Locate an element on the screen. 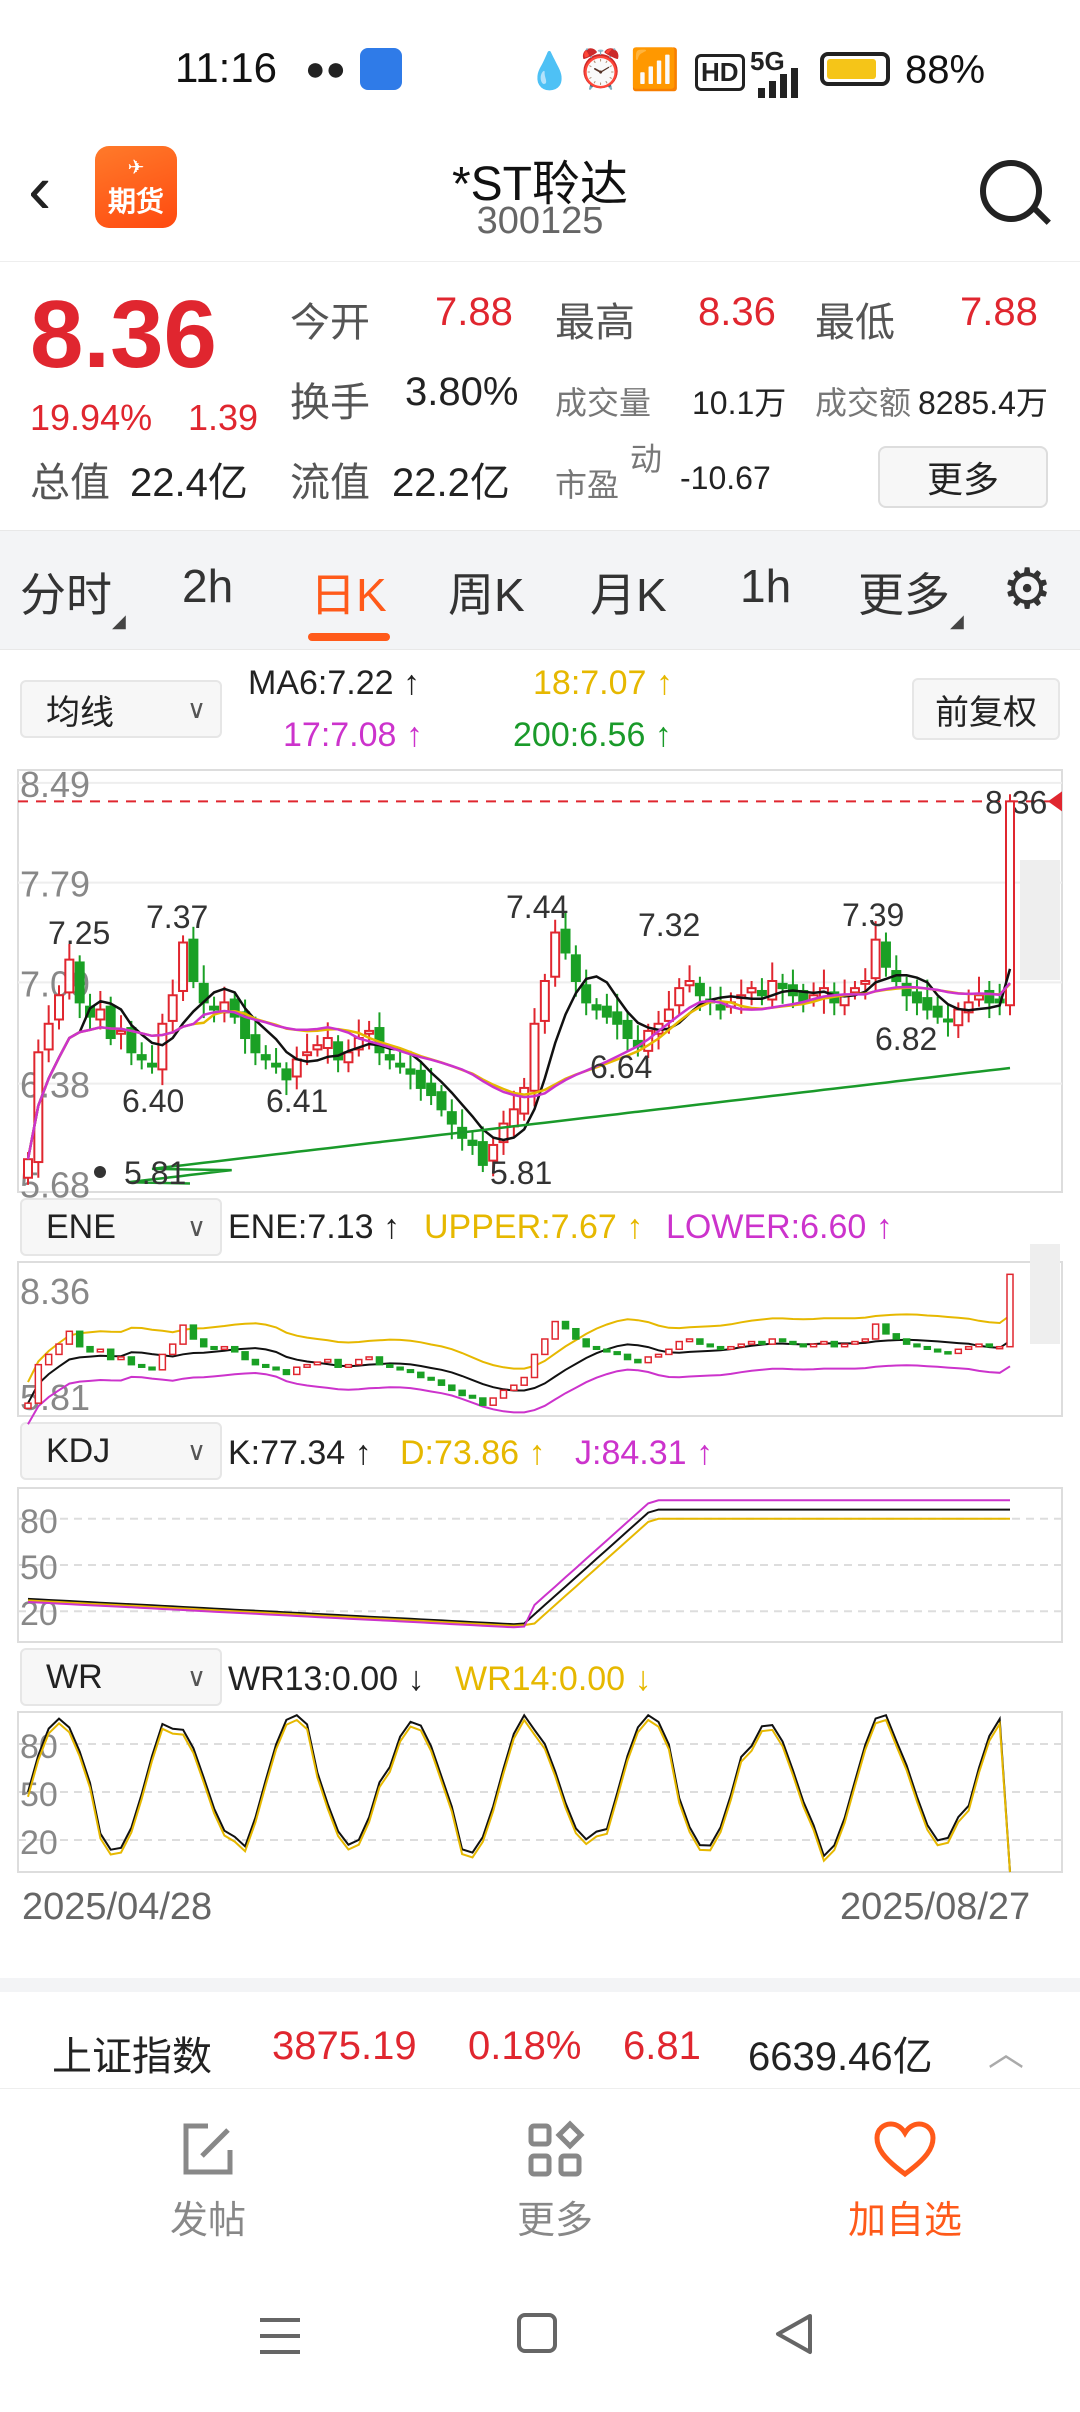 The image size is (1080, 2412). ene-scroll-strip is located at coordinates (1045, 1294).